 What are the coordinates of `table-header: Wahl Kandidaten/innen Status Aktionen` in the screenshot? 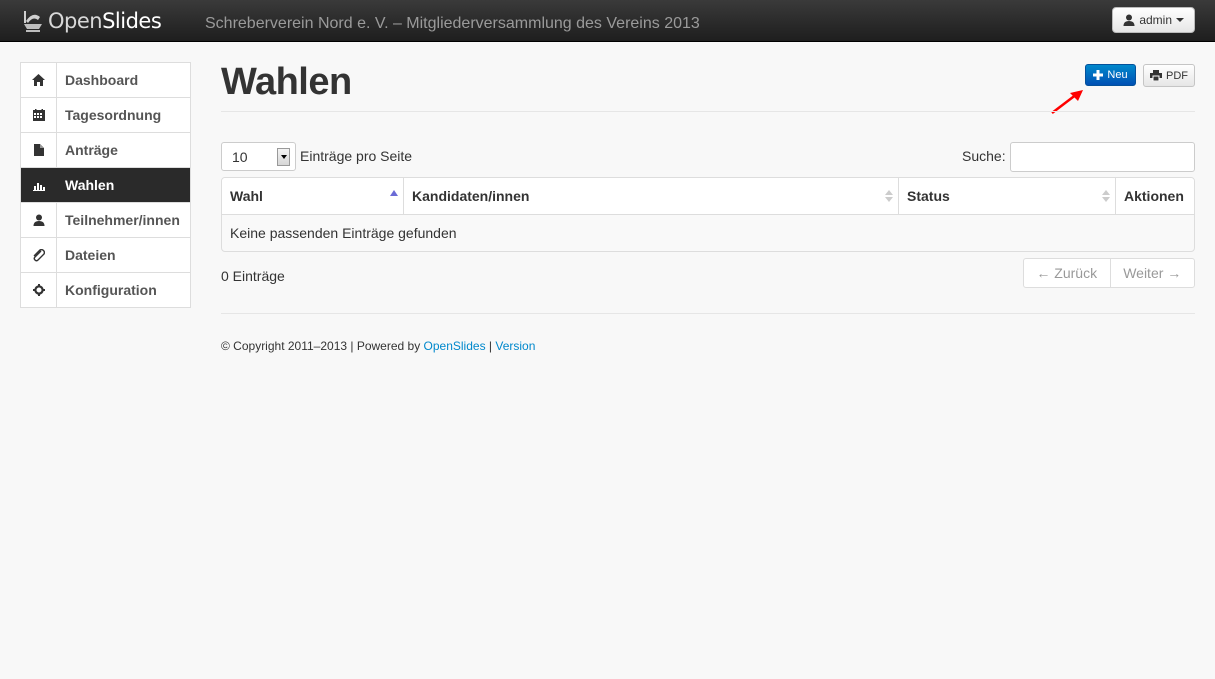 It's located at (708, 196).